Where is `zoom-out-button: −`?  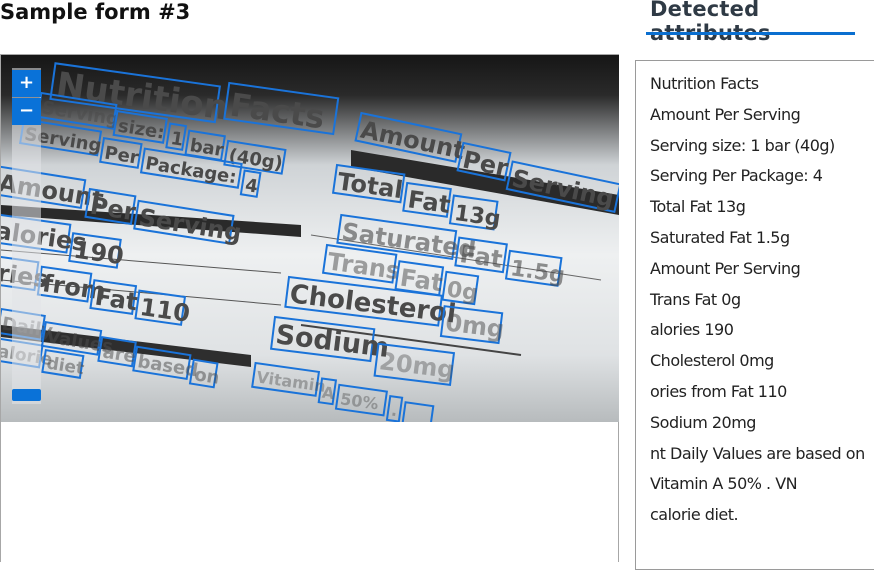
zoom-out-button: − is located at coordinates (26, 111).